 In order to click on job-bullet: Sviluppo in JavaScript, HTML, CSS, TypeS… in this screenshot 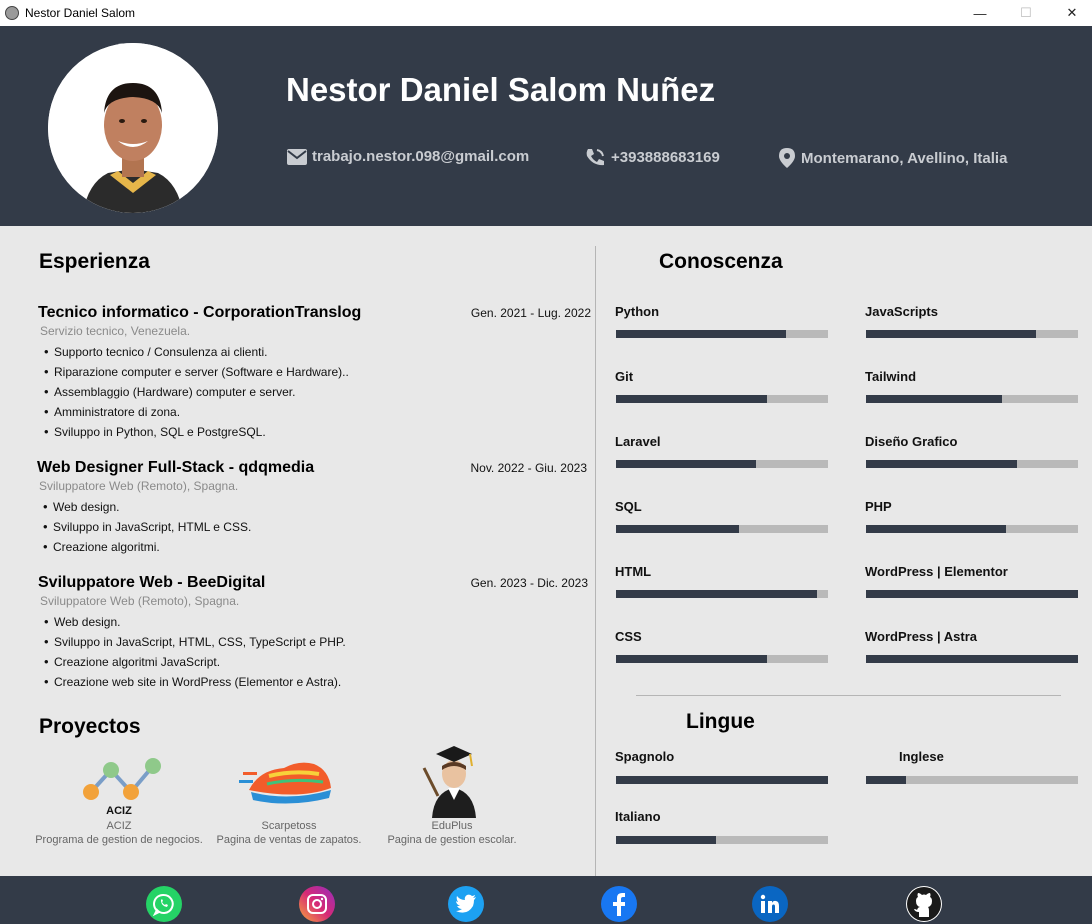, I will do `click(316, 642)`.